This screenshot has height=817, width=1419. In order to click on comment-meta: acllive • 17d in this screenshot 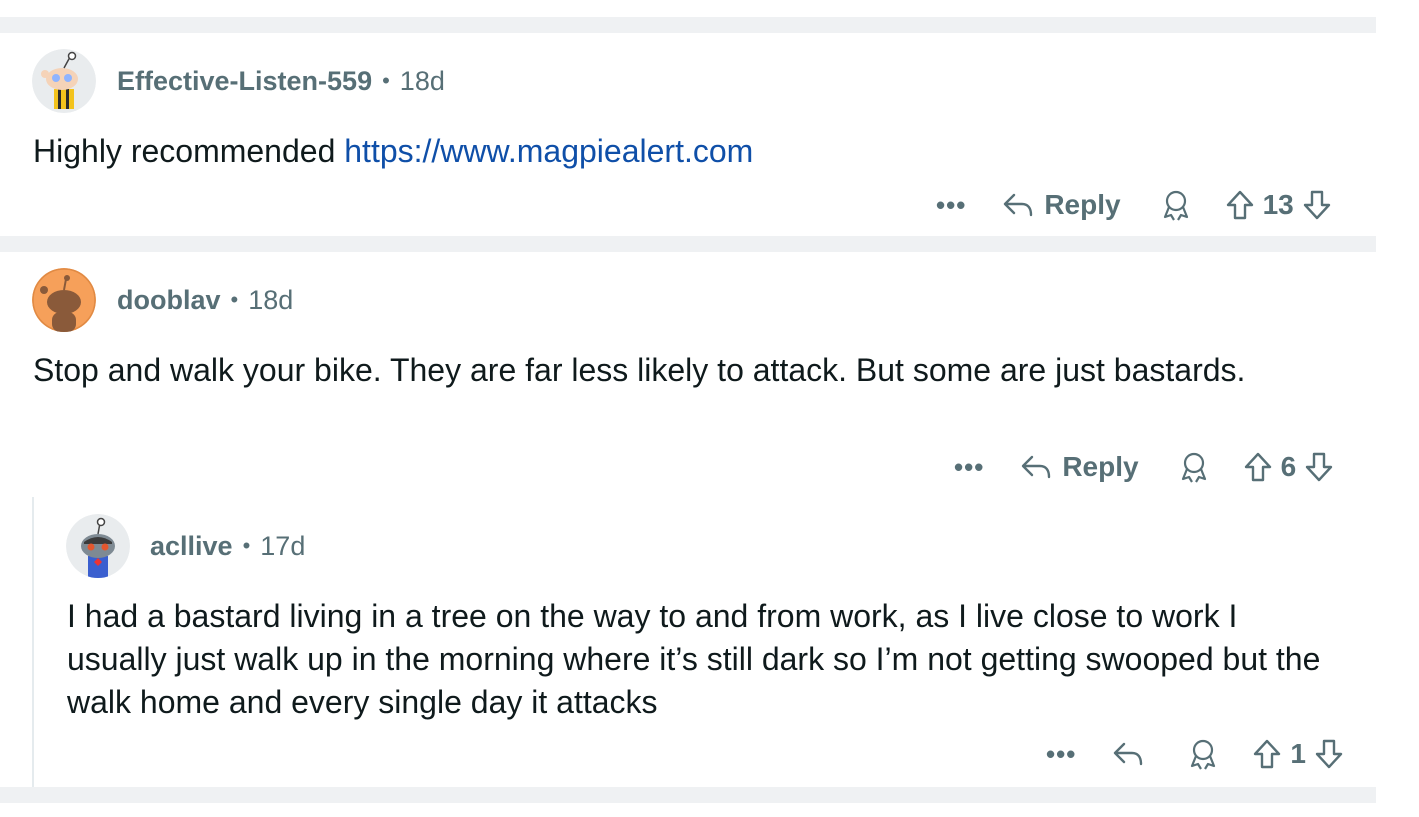, I will do `click(227, 546)`.